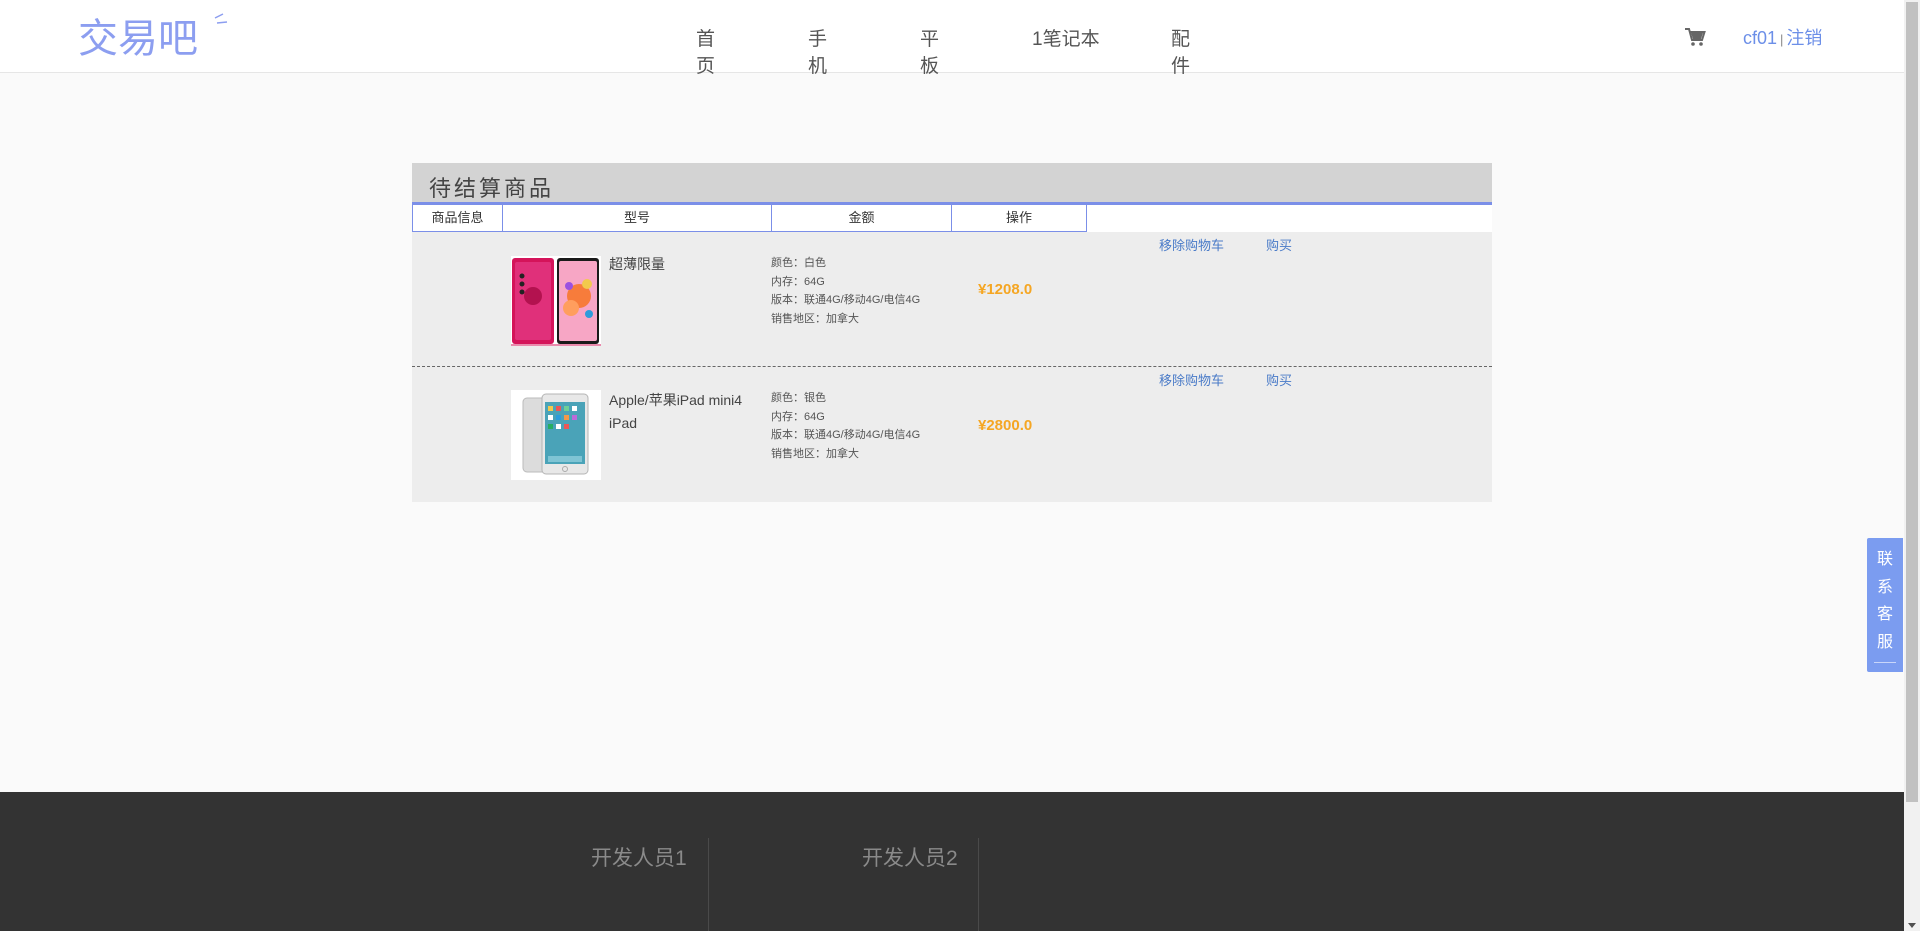  Describe the element at coordinates (705, 51) in the screenshot. I see `nav-home: 首页` at that location.